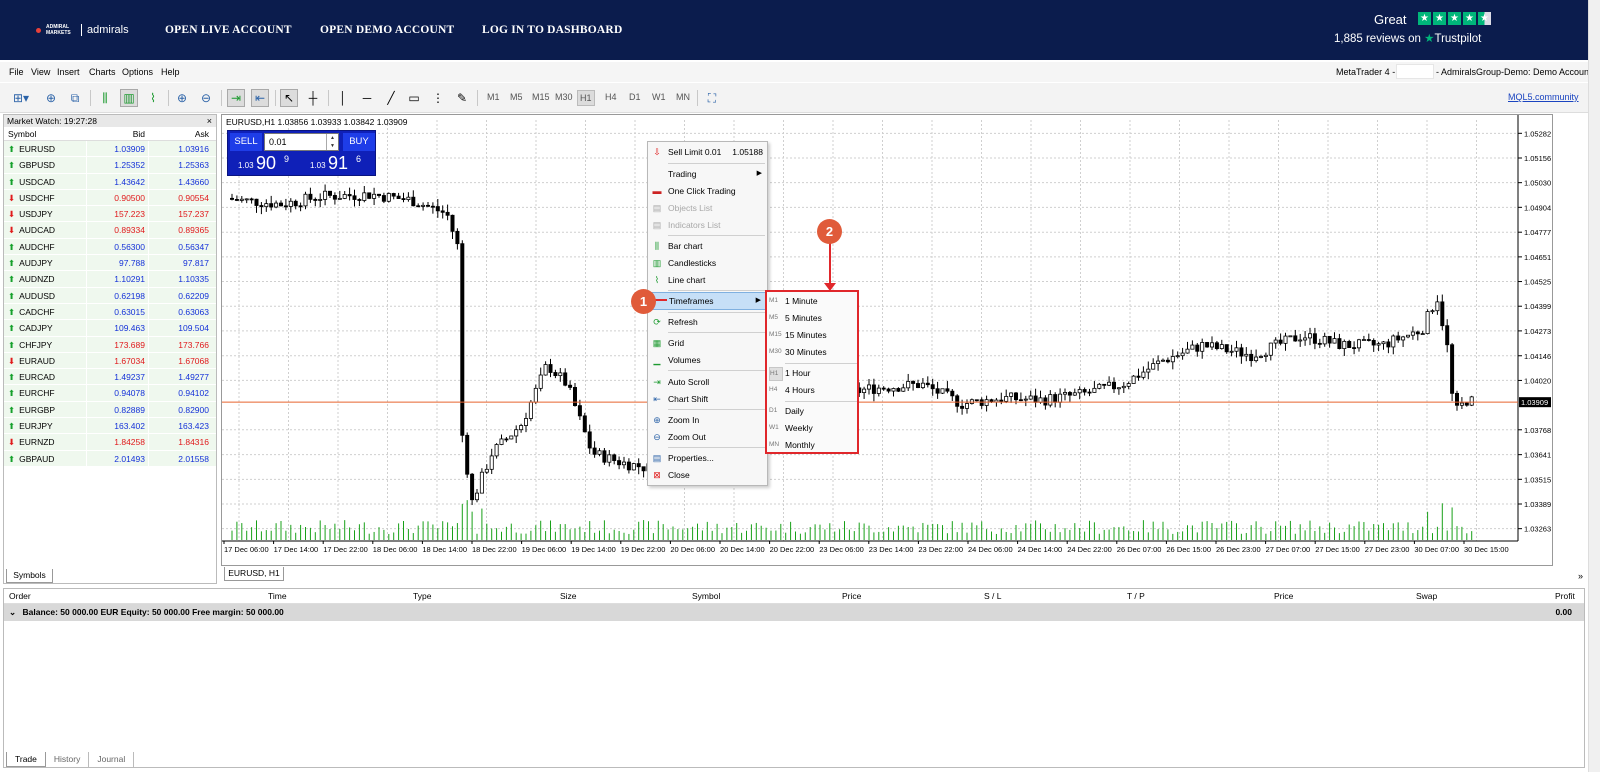 Image resolution: width=1600 pixels, height=772 pixels. I want to click on lot-stepper-icon: ▲ ▼, so click(332, 142).